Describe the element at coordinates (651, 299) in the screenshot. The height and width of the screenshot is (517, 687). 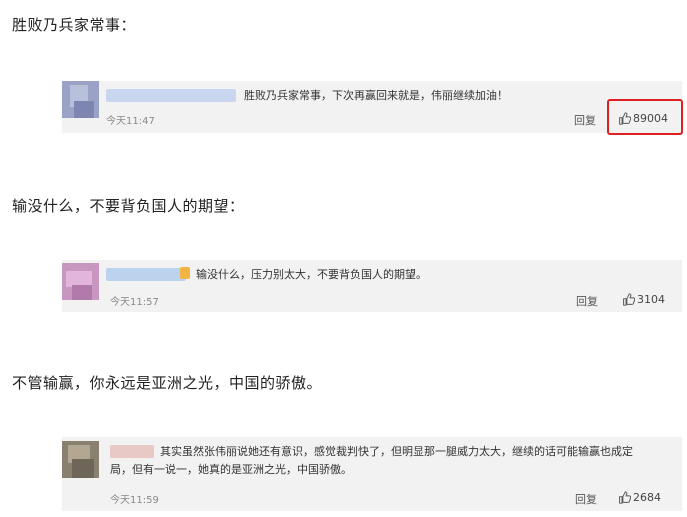
I see `like-count: 3104` at that location.